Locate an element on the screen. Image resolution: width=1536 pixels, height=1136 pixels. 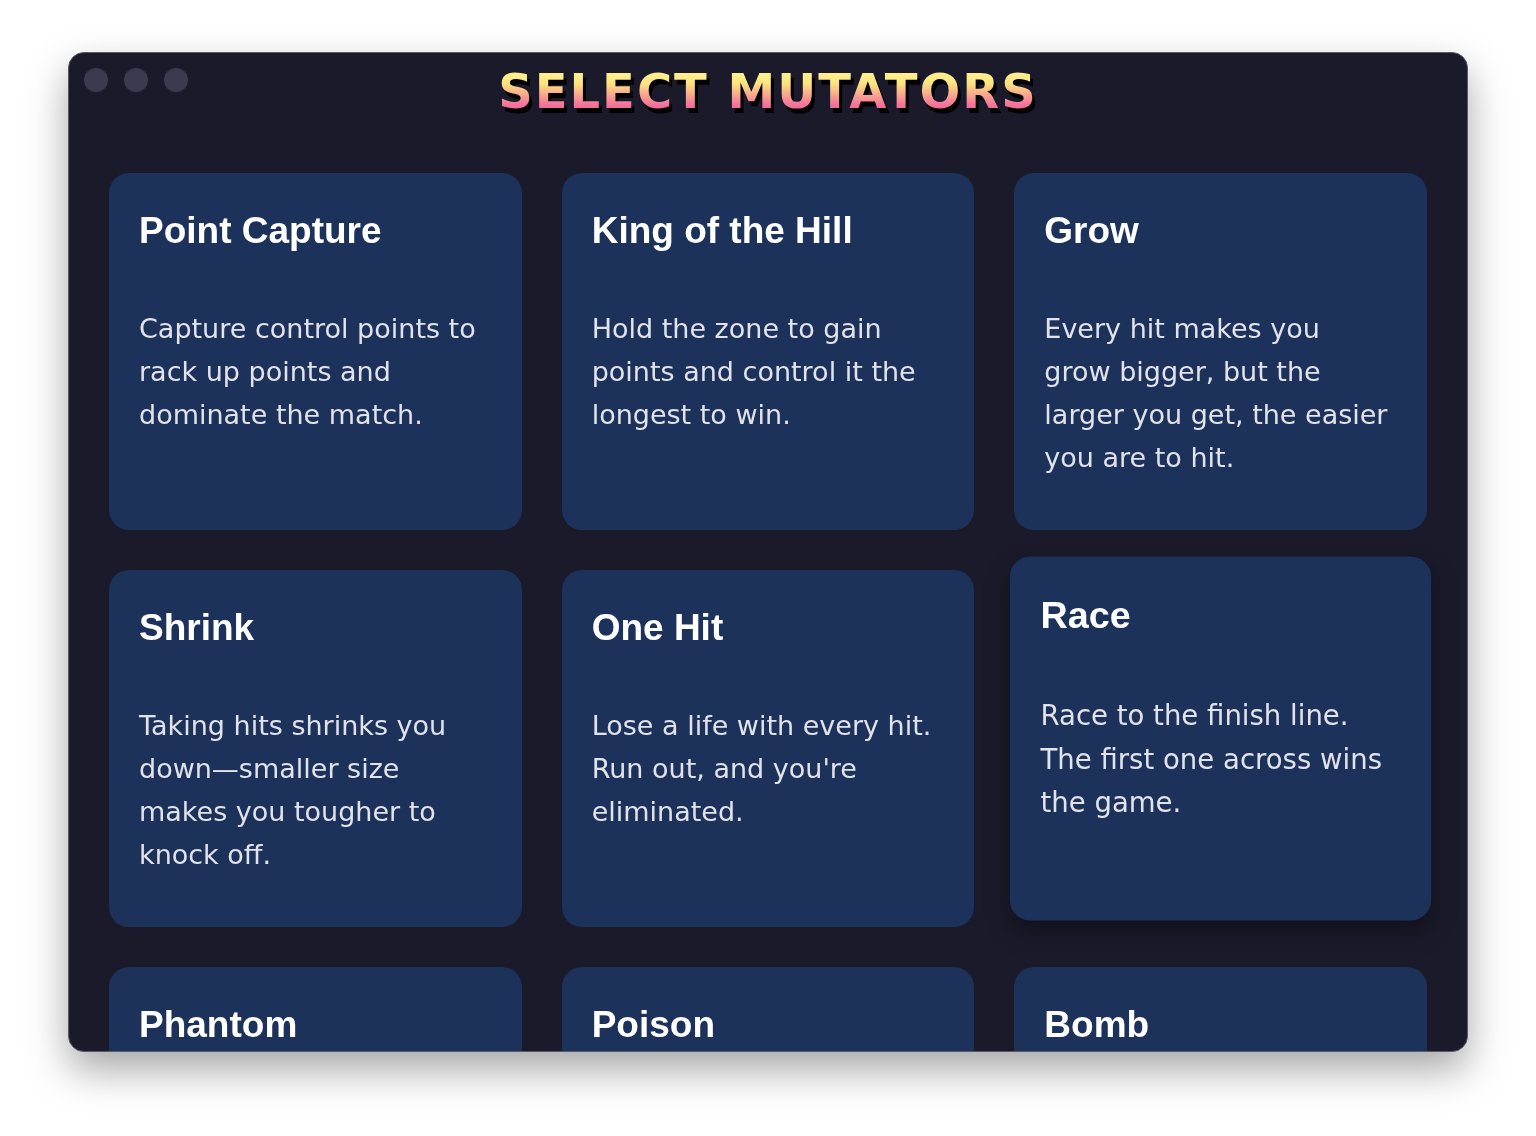
mutator-card: Point Capture Capture control points to rack up points and dominate the match. is located at coordinates (315, 351).